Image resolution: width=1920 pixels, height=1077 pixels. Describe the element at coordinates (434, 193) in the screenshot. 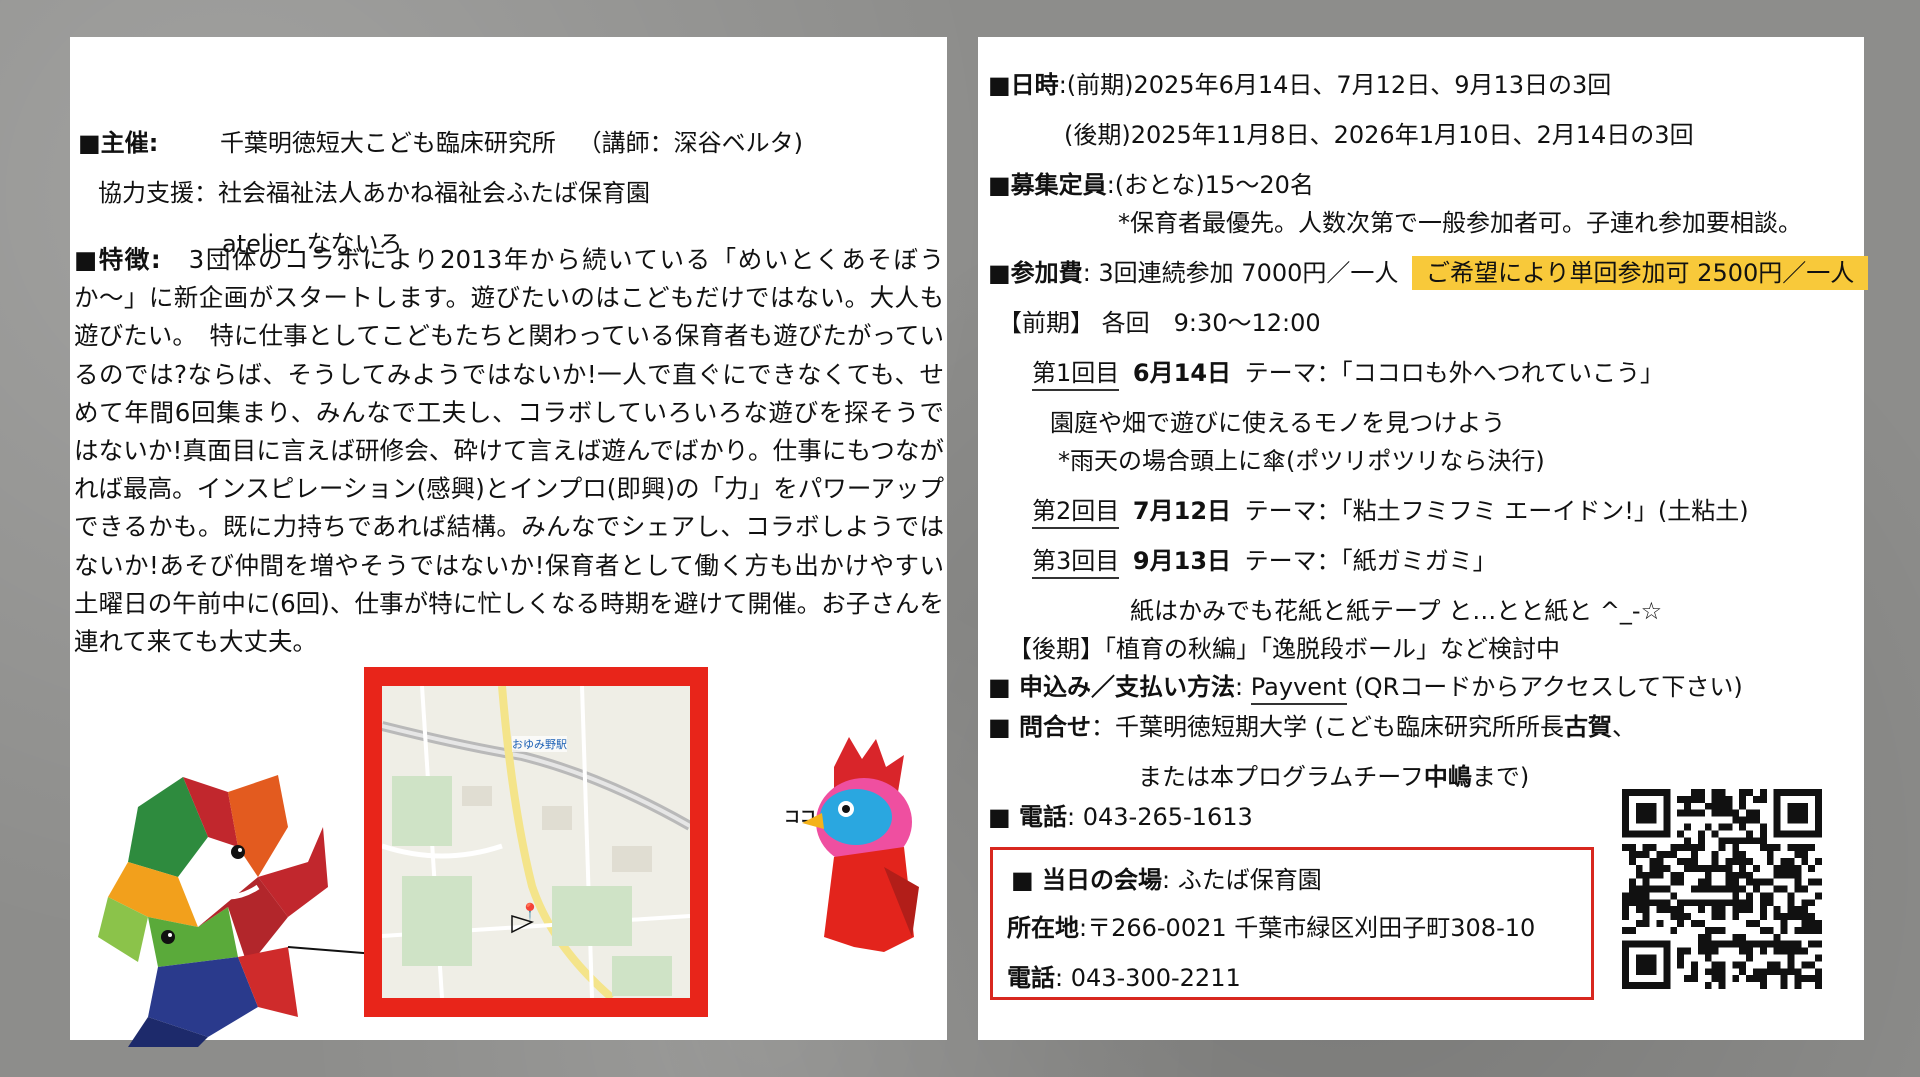

I see `support-value: 社会福祉法人あかね福祉会ふたば保育園` at that location.